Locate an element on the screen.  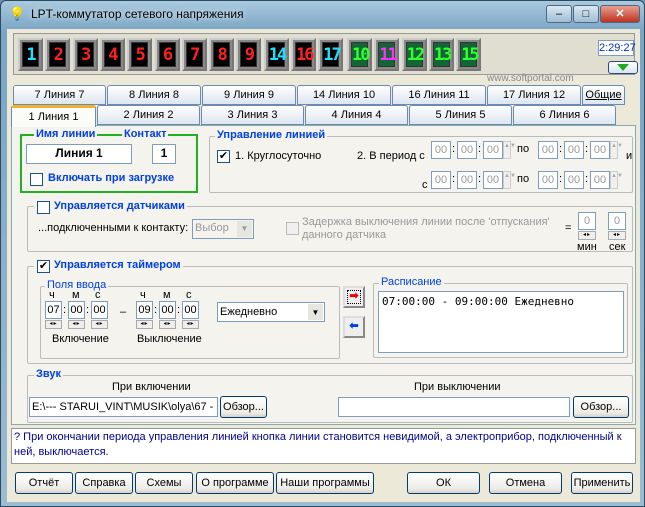
apply-button: Применить is located at coordinates (602, 483).